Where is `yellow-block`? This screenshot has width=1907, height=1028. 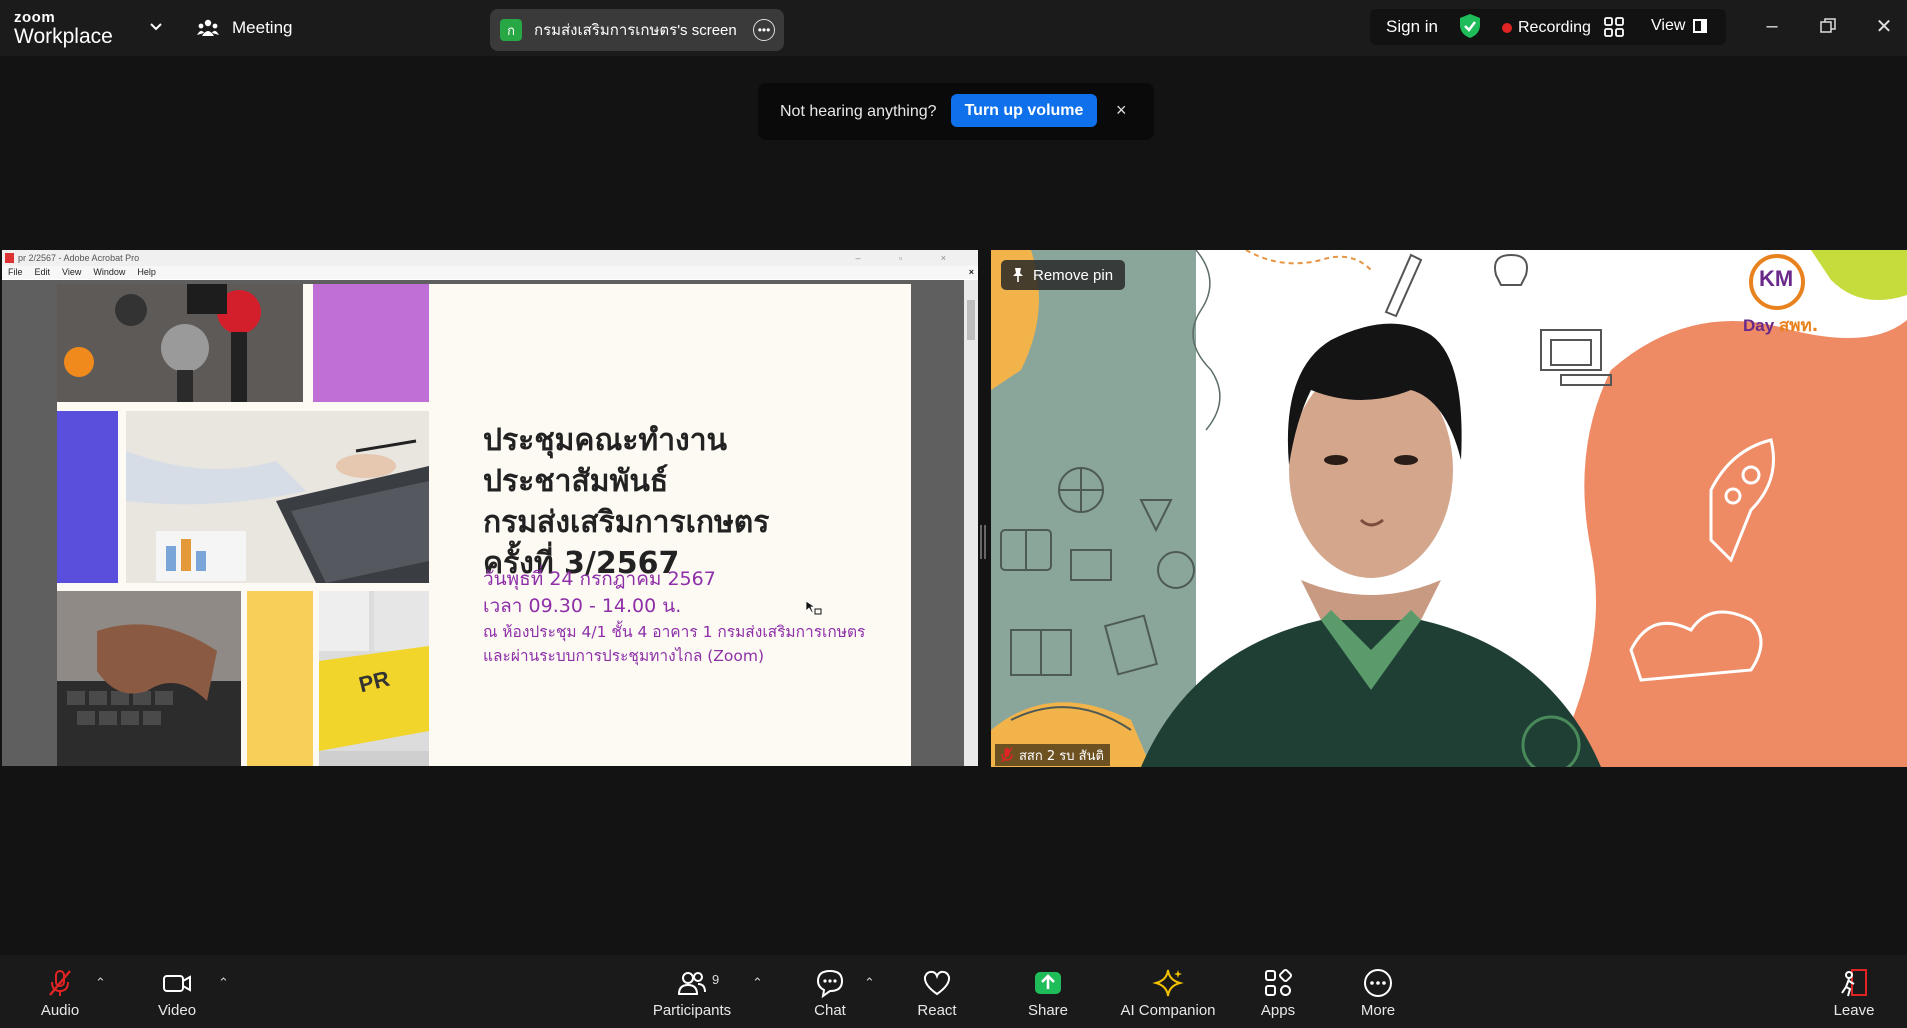
yellow-block is located at coordinates (280, 678).